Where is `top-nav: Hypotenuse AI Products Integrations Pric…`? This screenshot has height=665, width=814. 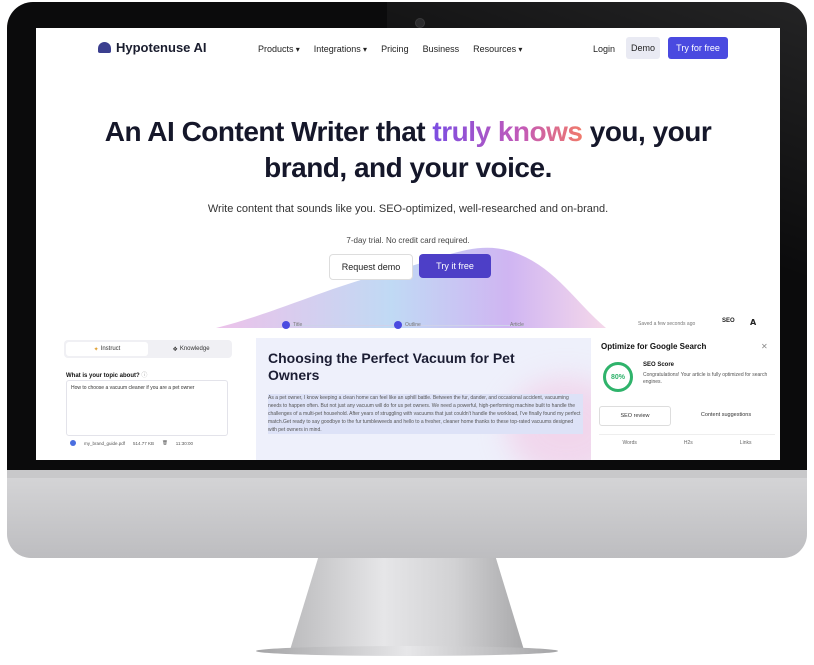
top-nav: Hypotenuse AI Products Integrations Pric… is located at coordinates (408, 48).